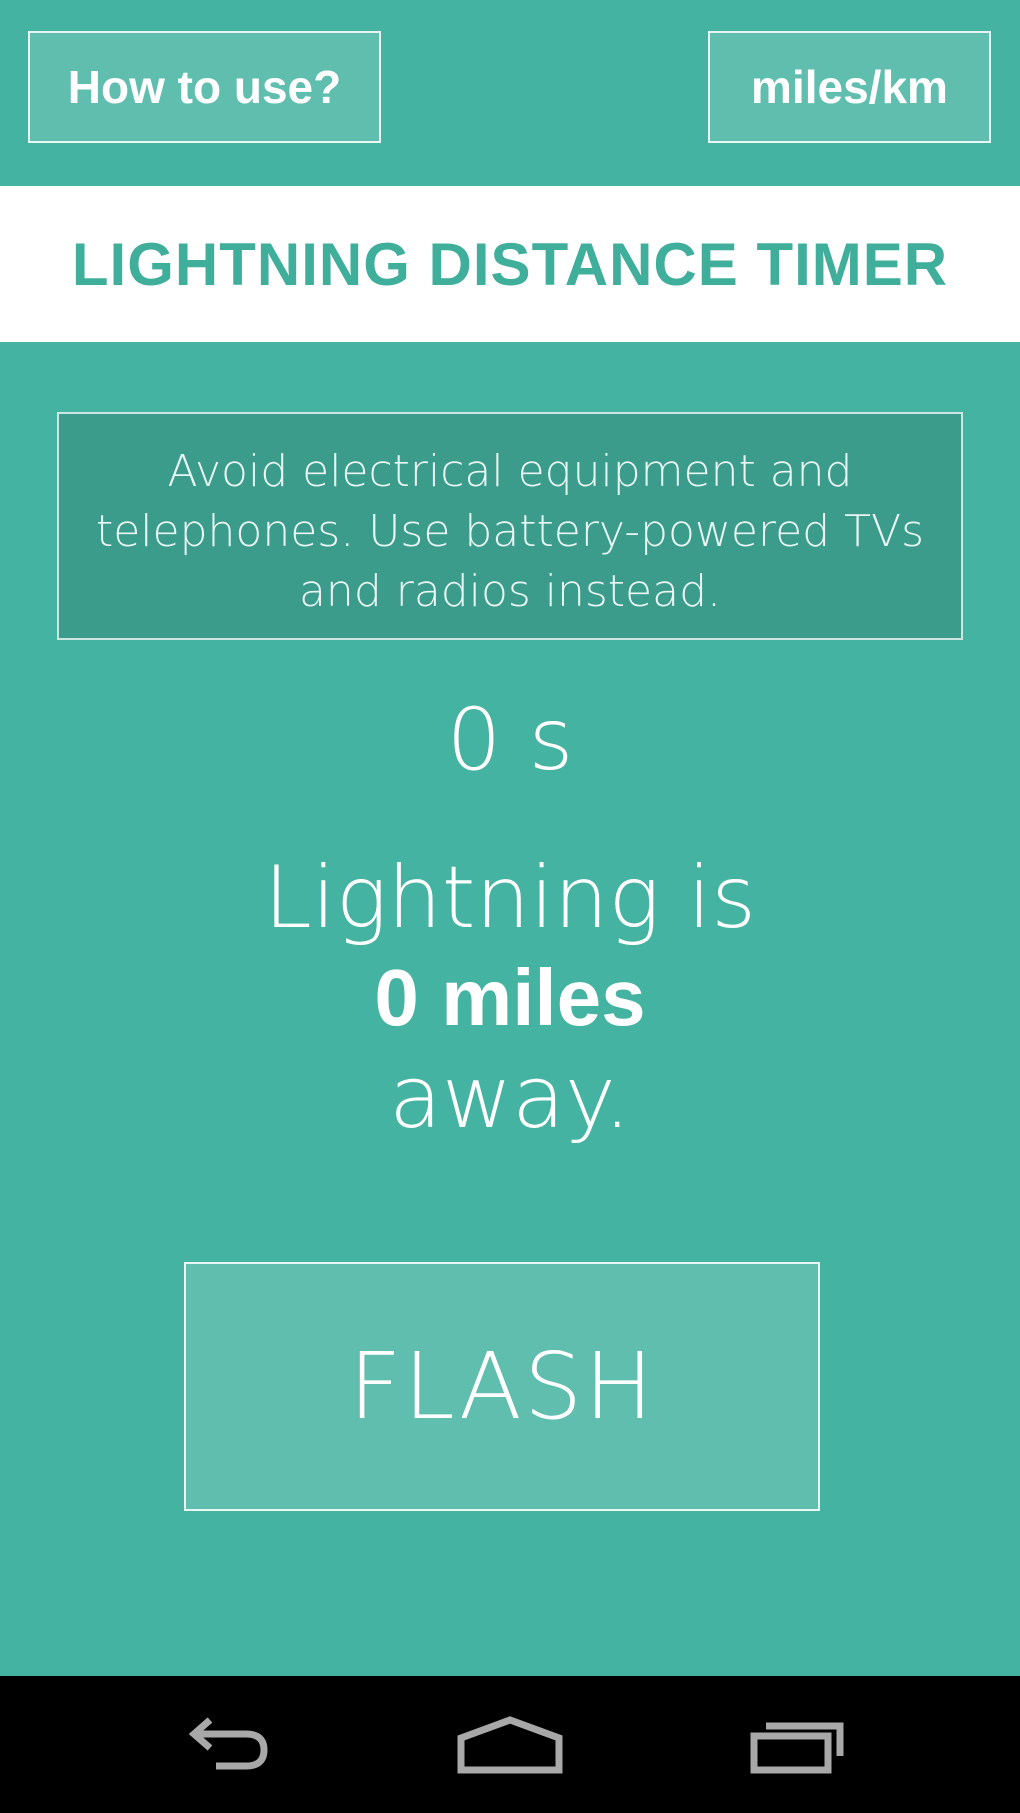  What do you see at coordinates (510, 1098) in the screenshot?
I see `distance-suffix: away.` at bounding box center [510, 1098].